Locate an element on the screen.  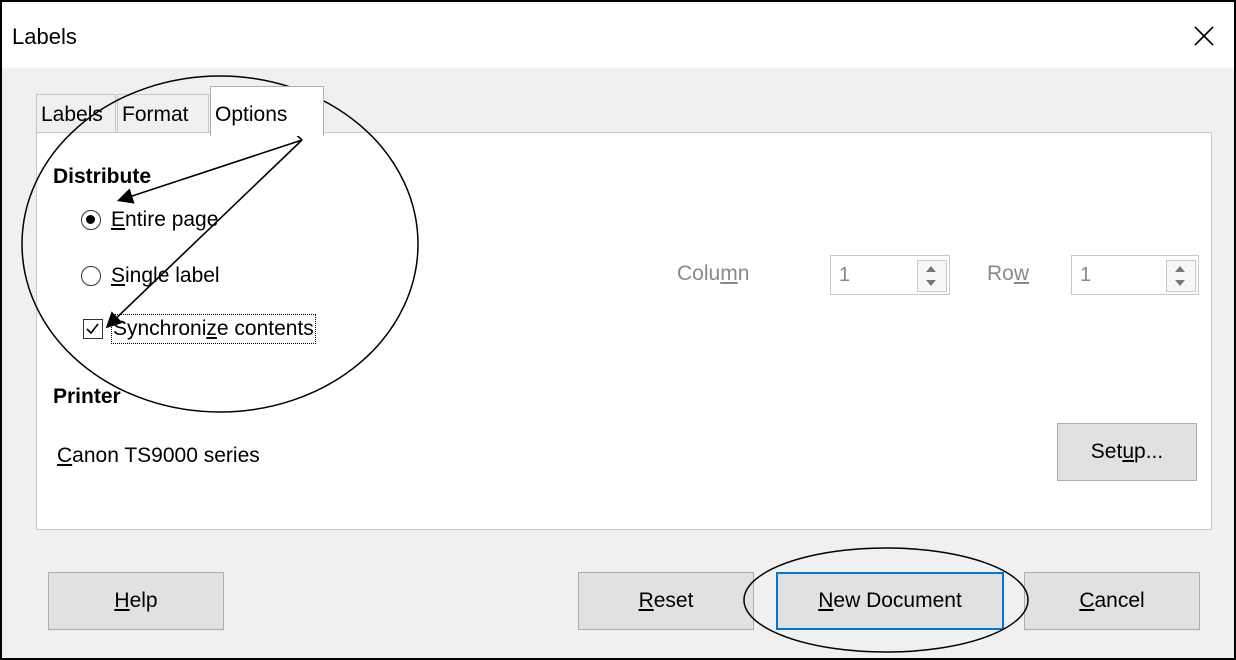
row-value: 1 is located at coordinates (1086, 275).